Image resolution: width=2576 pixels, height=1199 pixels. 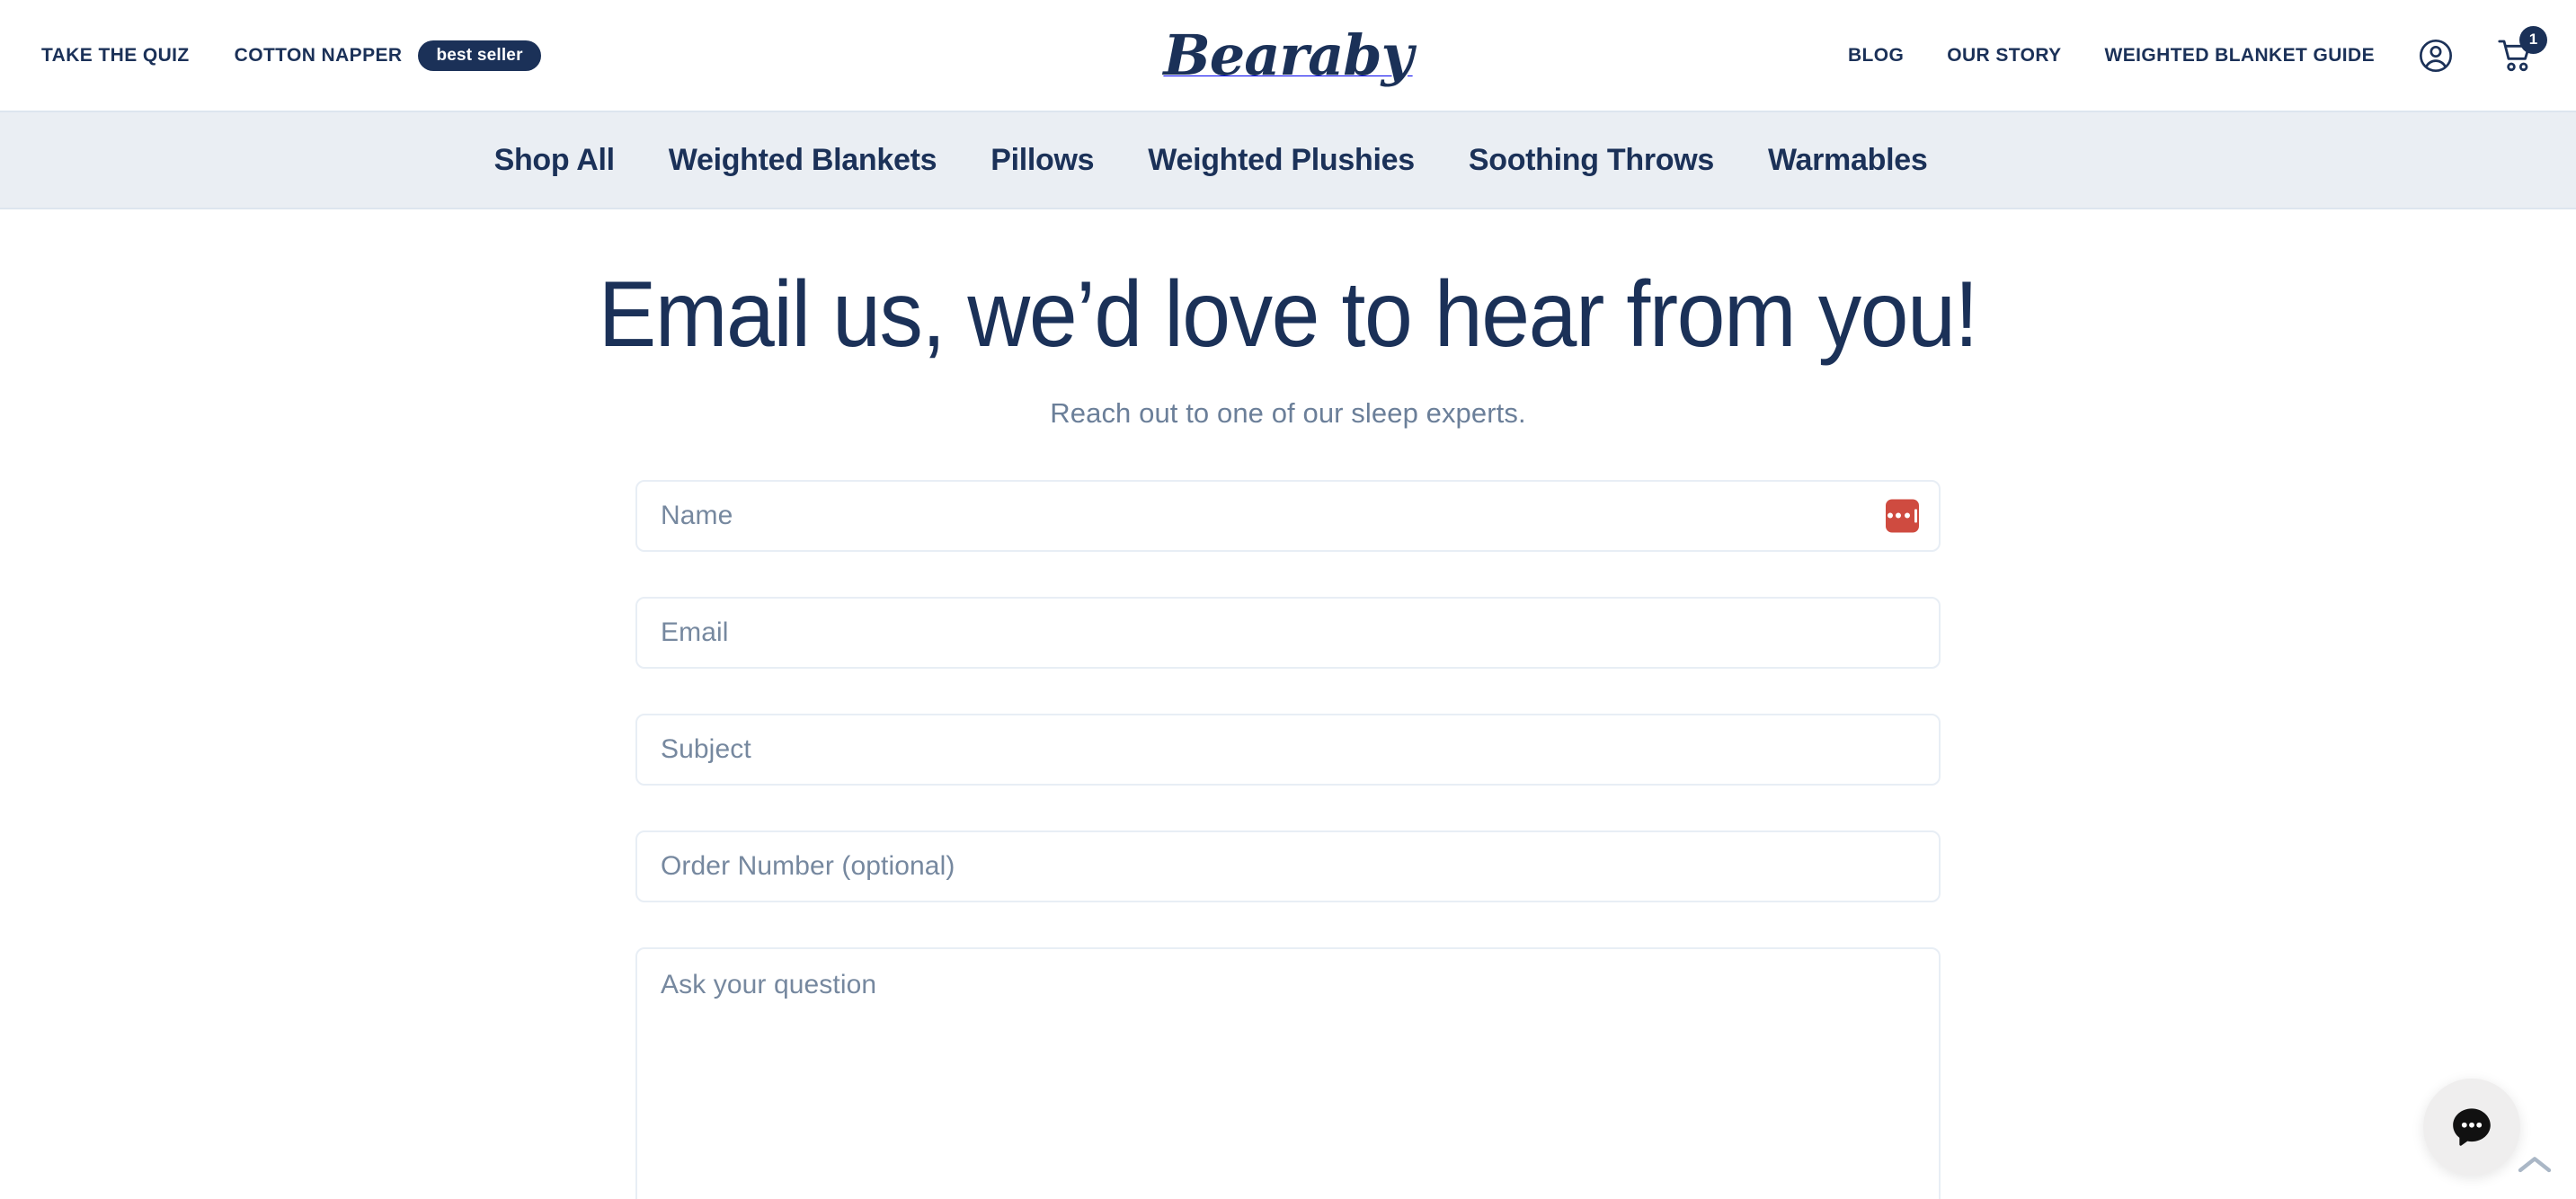 I want to click on question-textarea-placeholder: Ask your question, so click(x=769, y=984).